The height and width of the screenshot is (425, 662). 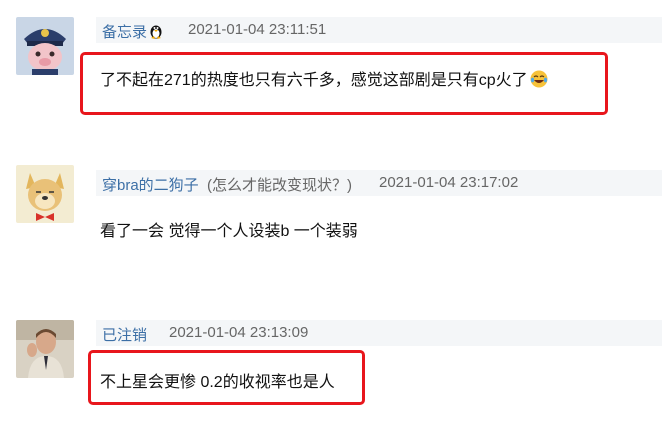 I want to click on penguin-icon, so click(x=156, y=32).